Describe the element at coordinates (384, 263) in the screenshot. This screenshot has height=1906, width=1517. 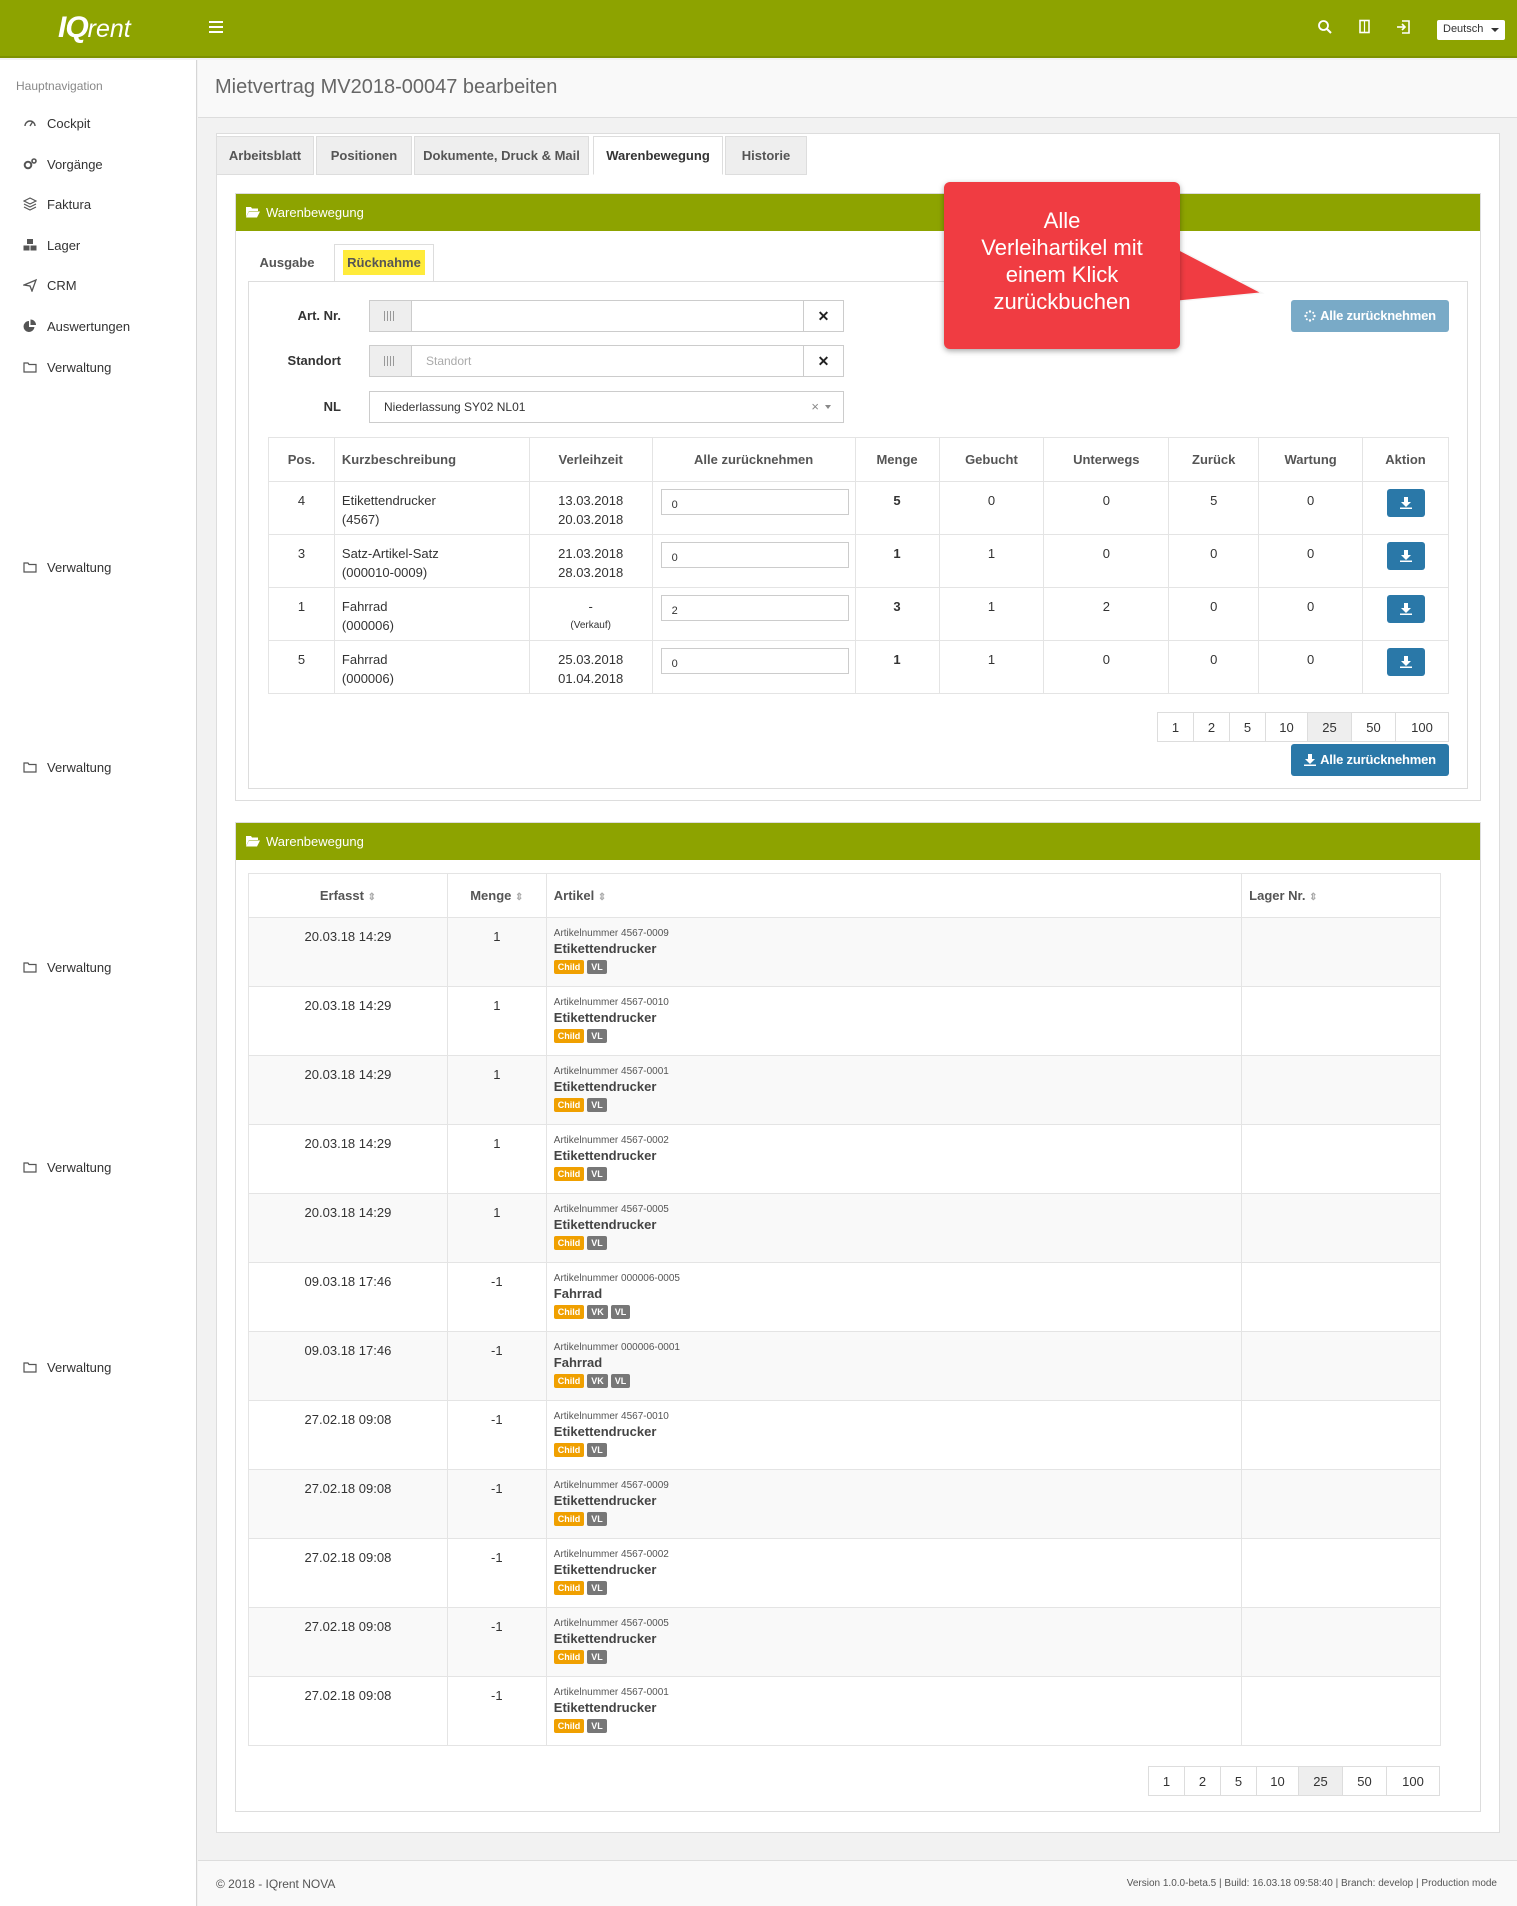
I see `subtab-ruecknahme: Rücknahme` at that location.